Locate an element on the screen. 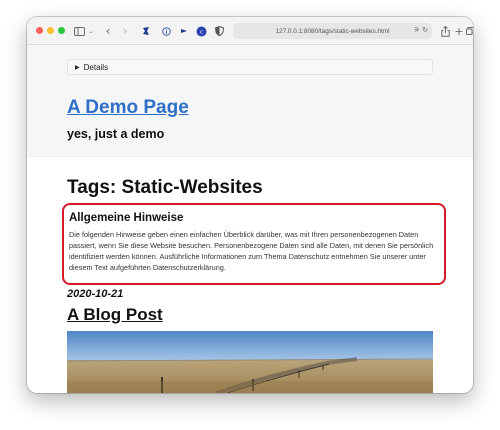 The height and width of the screenshot is (430, 500). translate-icon: ⚞ is located at coordinates (417, 30).